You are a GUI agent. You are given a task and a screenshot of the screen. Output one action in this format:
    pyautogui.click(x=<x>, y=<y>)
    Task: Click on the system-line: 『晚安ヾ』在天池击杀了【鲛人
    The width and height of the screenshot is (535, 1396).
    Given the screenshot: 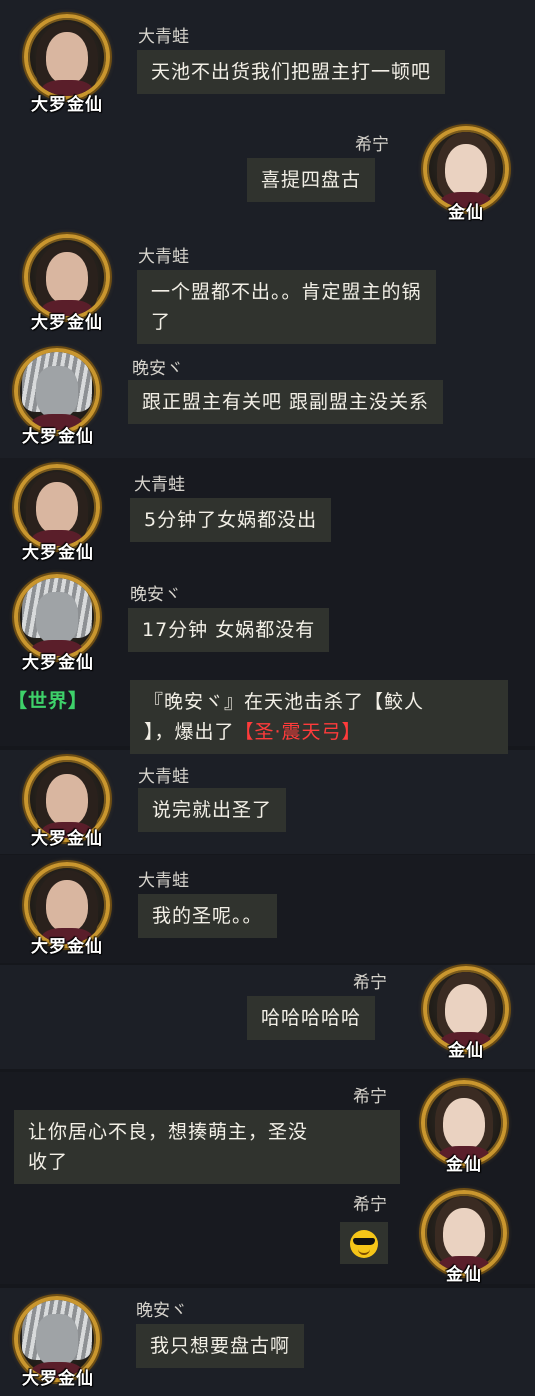 What is the action you would take?
    pyautogui.click(x=284, y=702)
    